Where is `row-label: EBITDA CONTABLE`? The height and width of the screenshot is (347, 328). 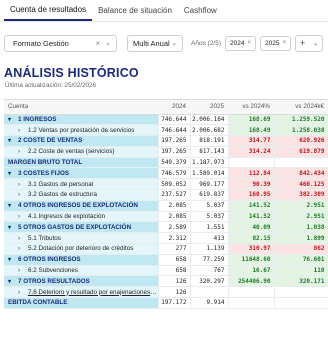
row-label: EBITDA CONTABLE is located at coordinates (81, 303).